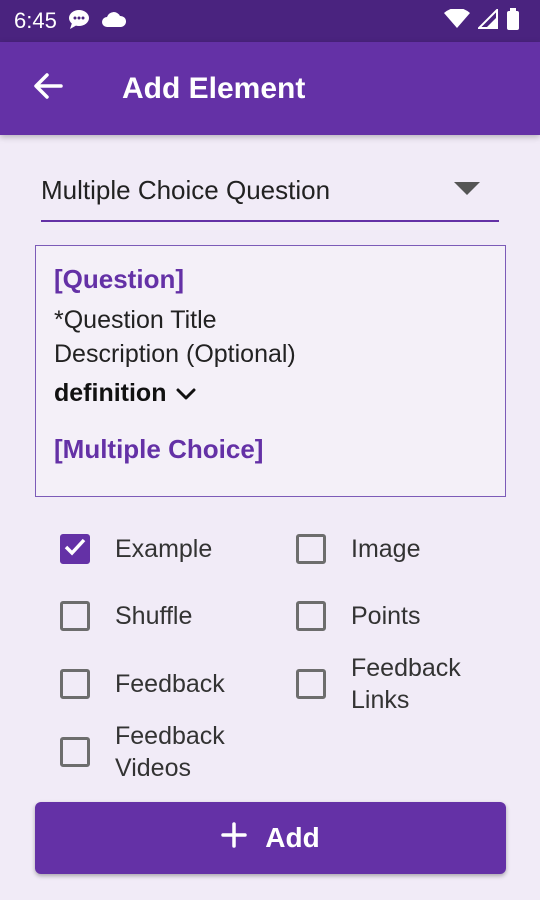  Describe the element at coordinates (292, 837) in the screenshot. I see `add-button-label: Add` at that location.